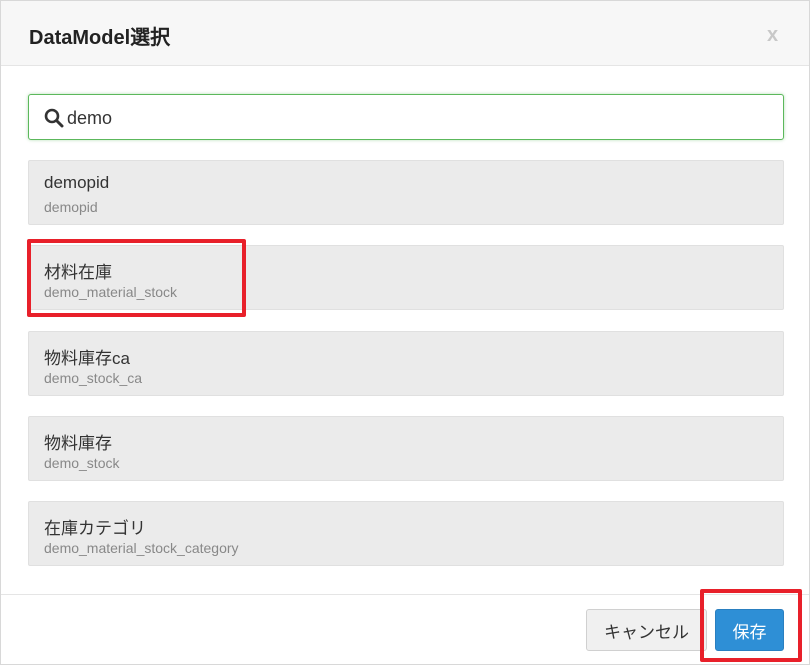 This screenshot has width=810, height=665. I want to click on item-id: demopid, so click(71, 207).